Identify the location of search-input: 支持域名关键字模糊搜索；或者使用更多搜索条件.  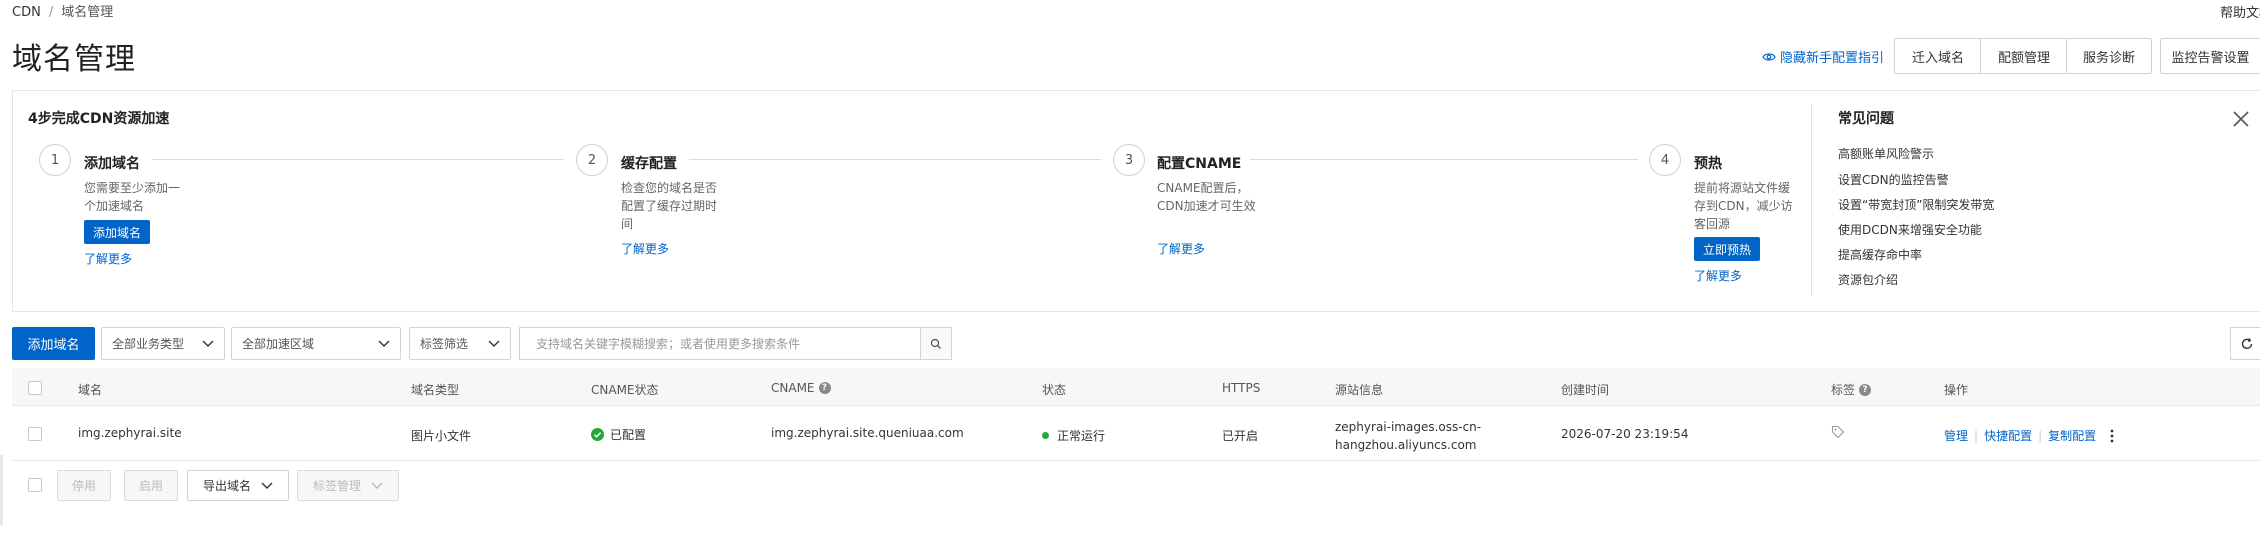
(720, 343).